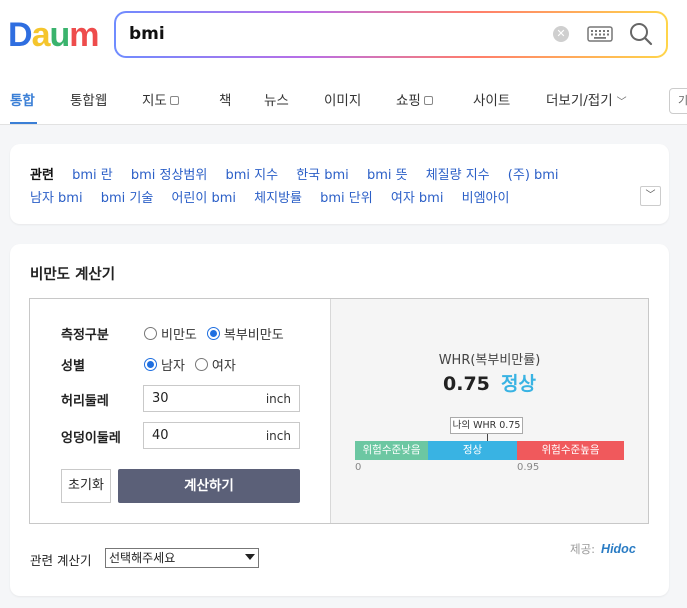 The height and width of the screenshot is (608, 687). Describe the element at coordinates (250, 557) in the screenshot. I see `dropdown-arrow-icon` at that location.